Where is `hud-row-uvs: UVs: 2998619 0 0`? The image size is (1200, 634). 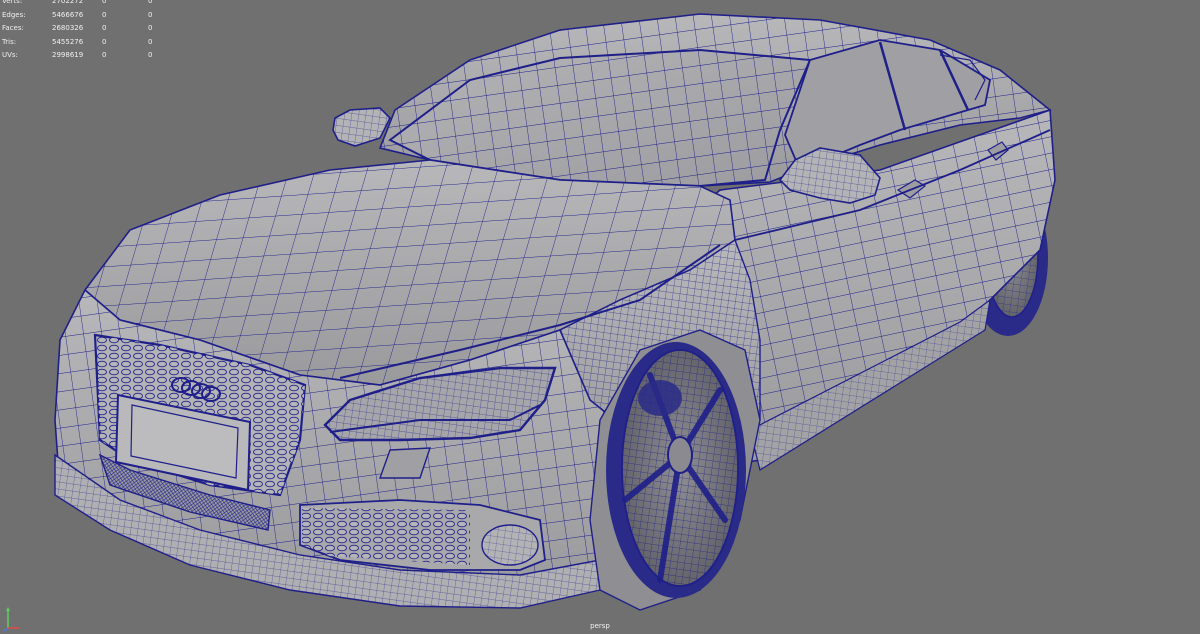
hud-row-uvs: UVs: 2998619 0 0 is located at coordinates (98, 56).